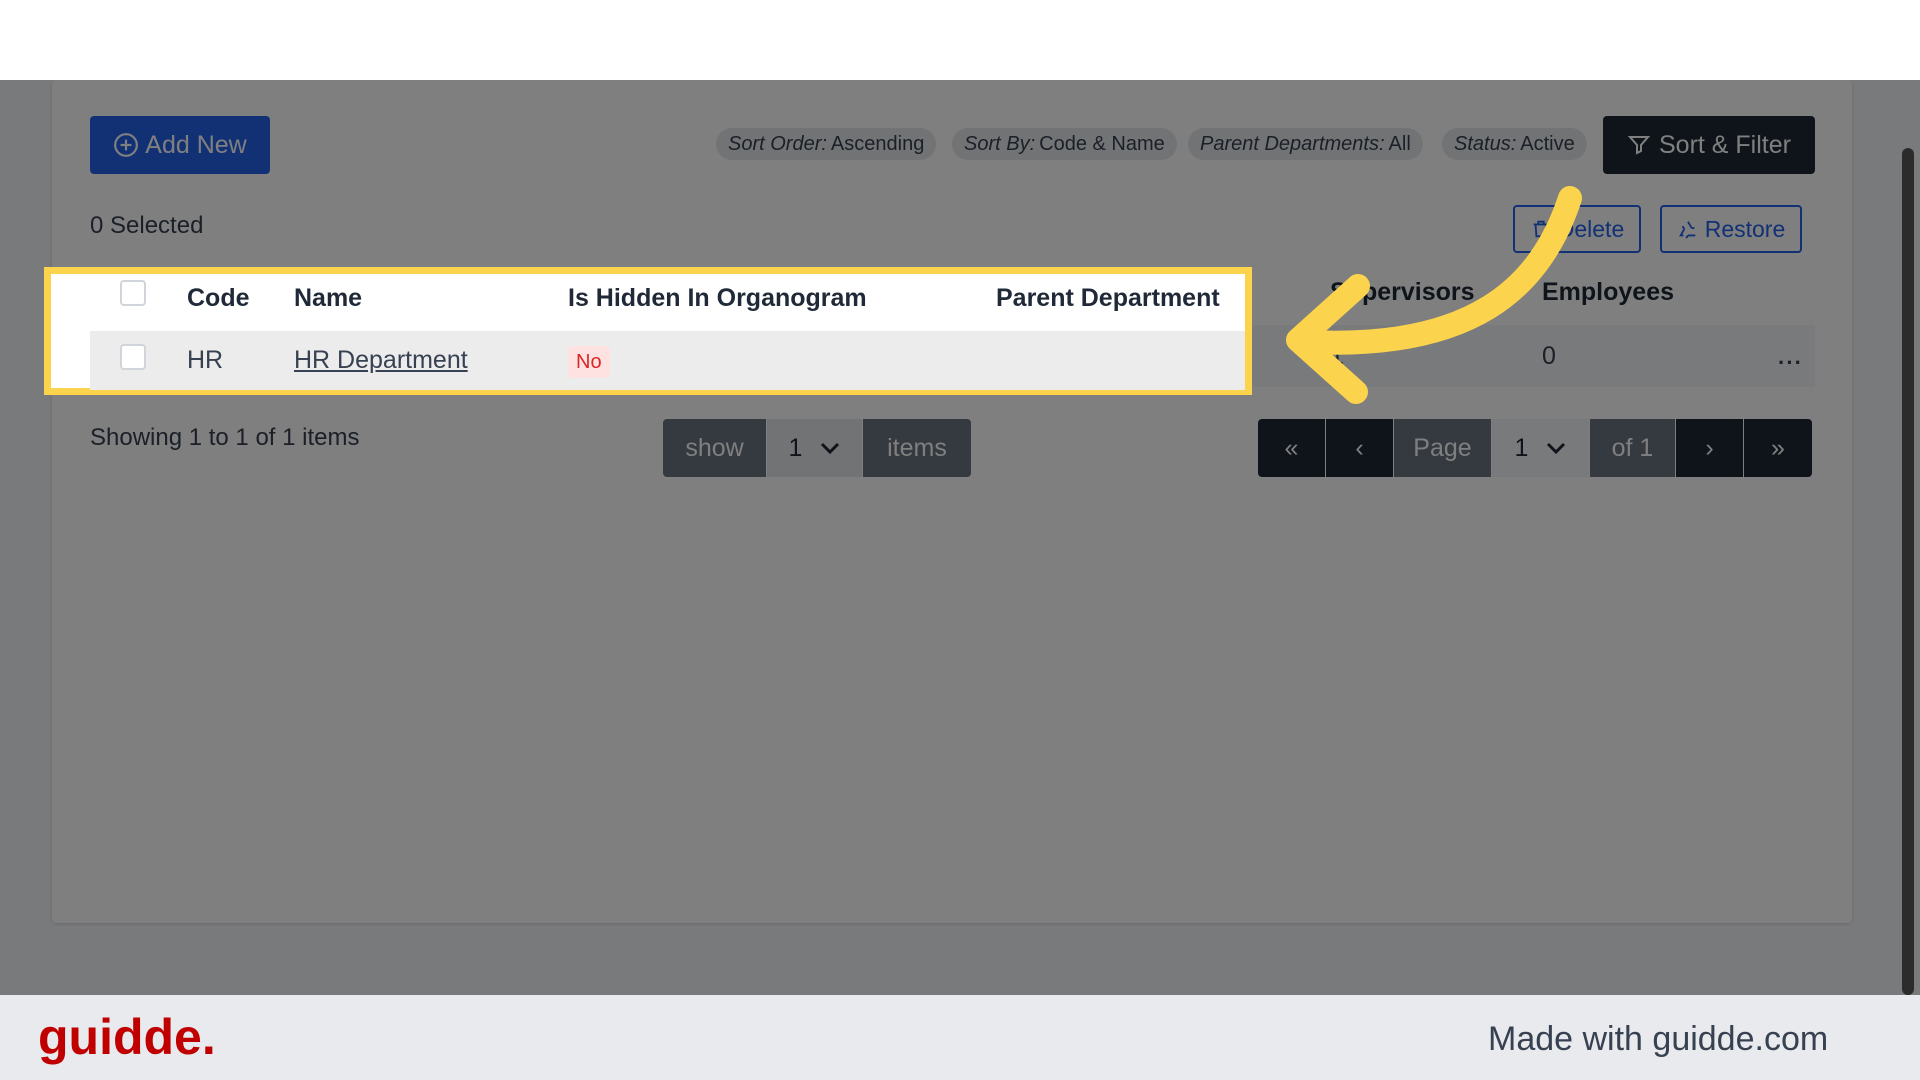  Describe the element at coordinates (381, 360) in the screenshot. I see `cell-name-link-highlight: HR Department` at that location.